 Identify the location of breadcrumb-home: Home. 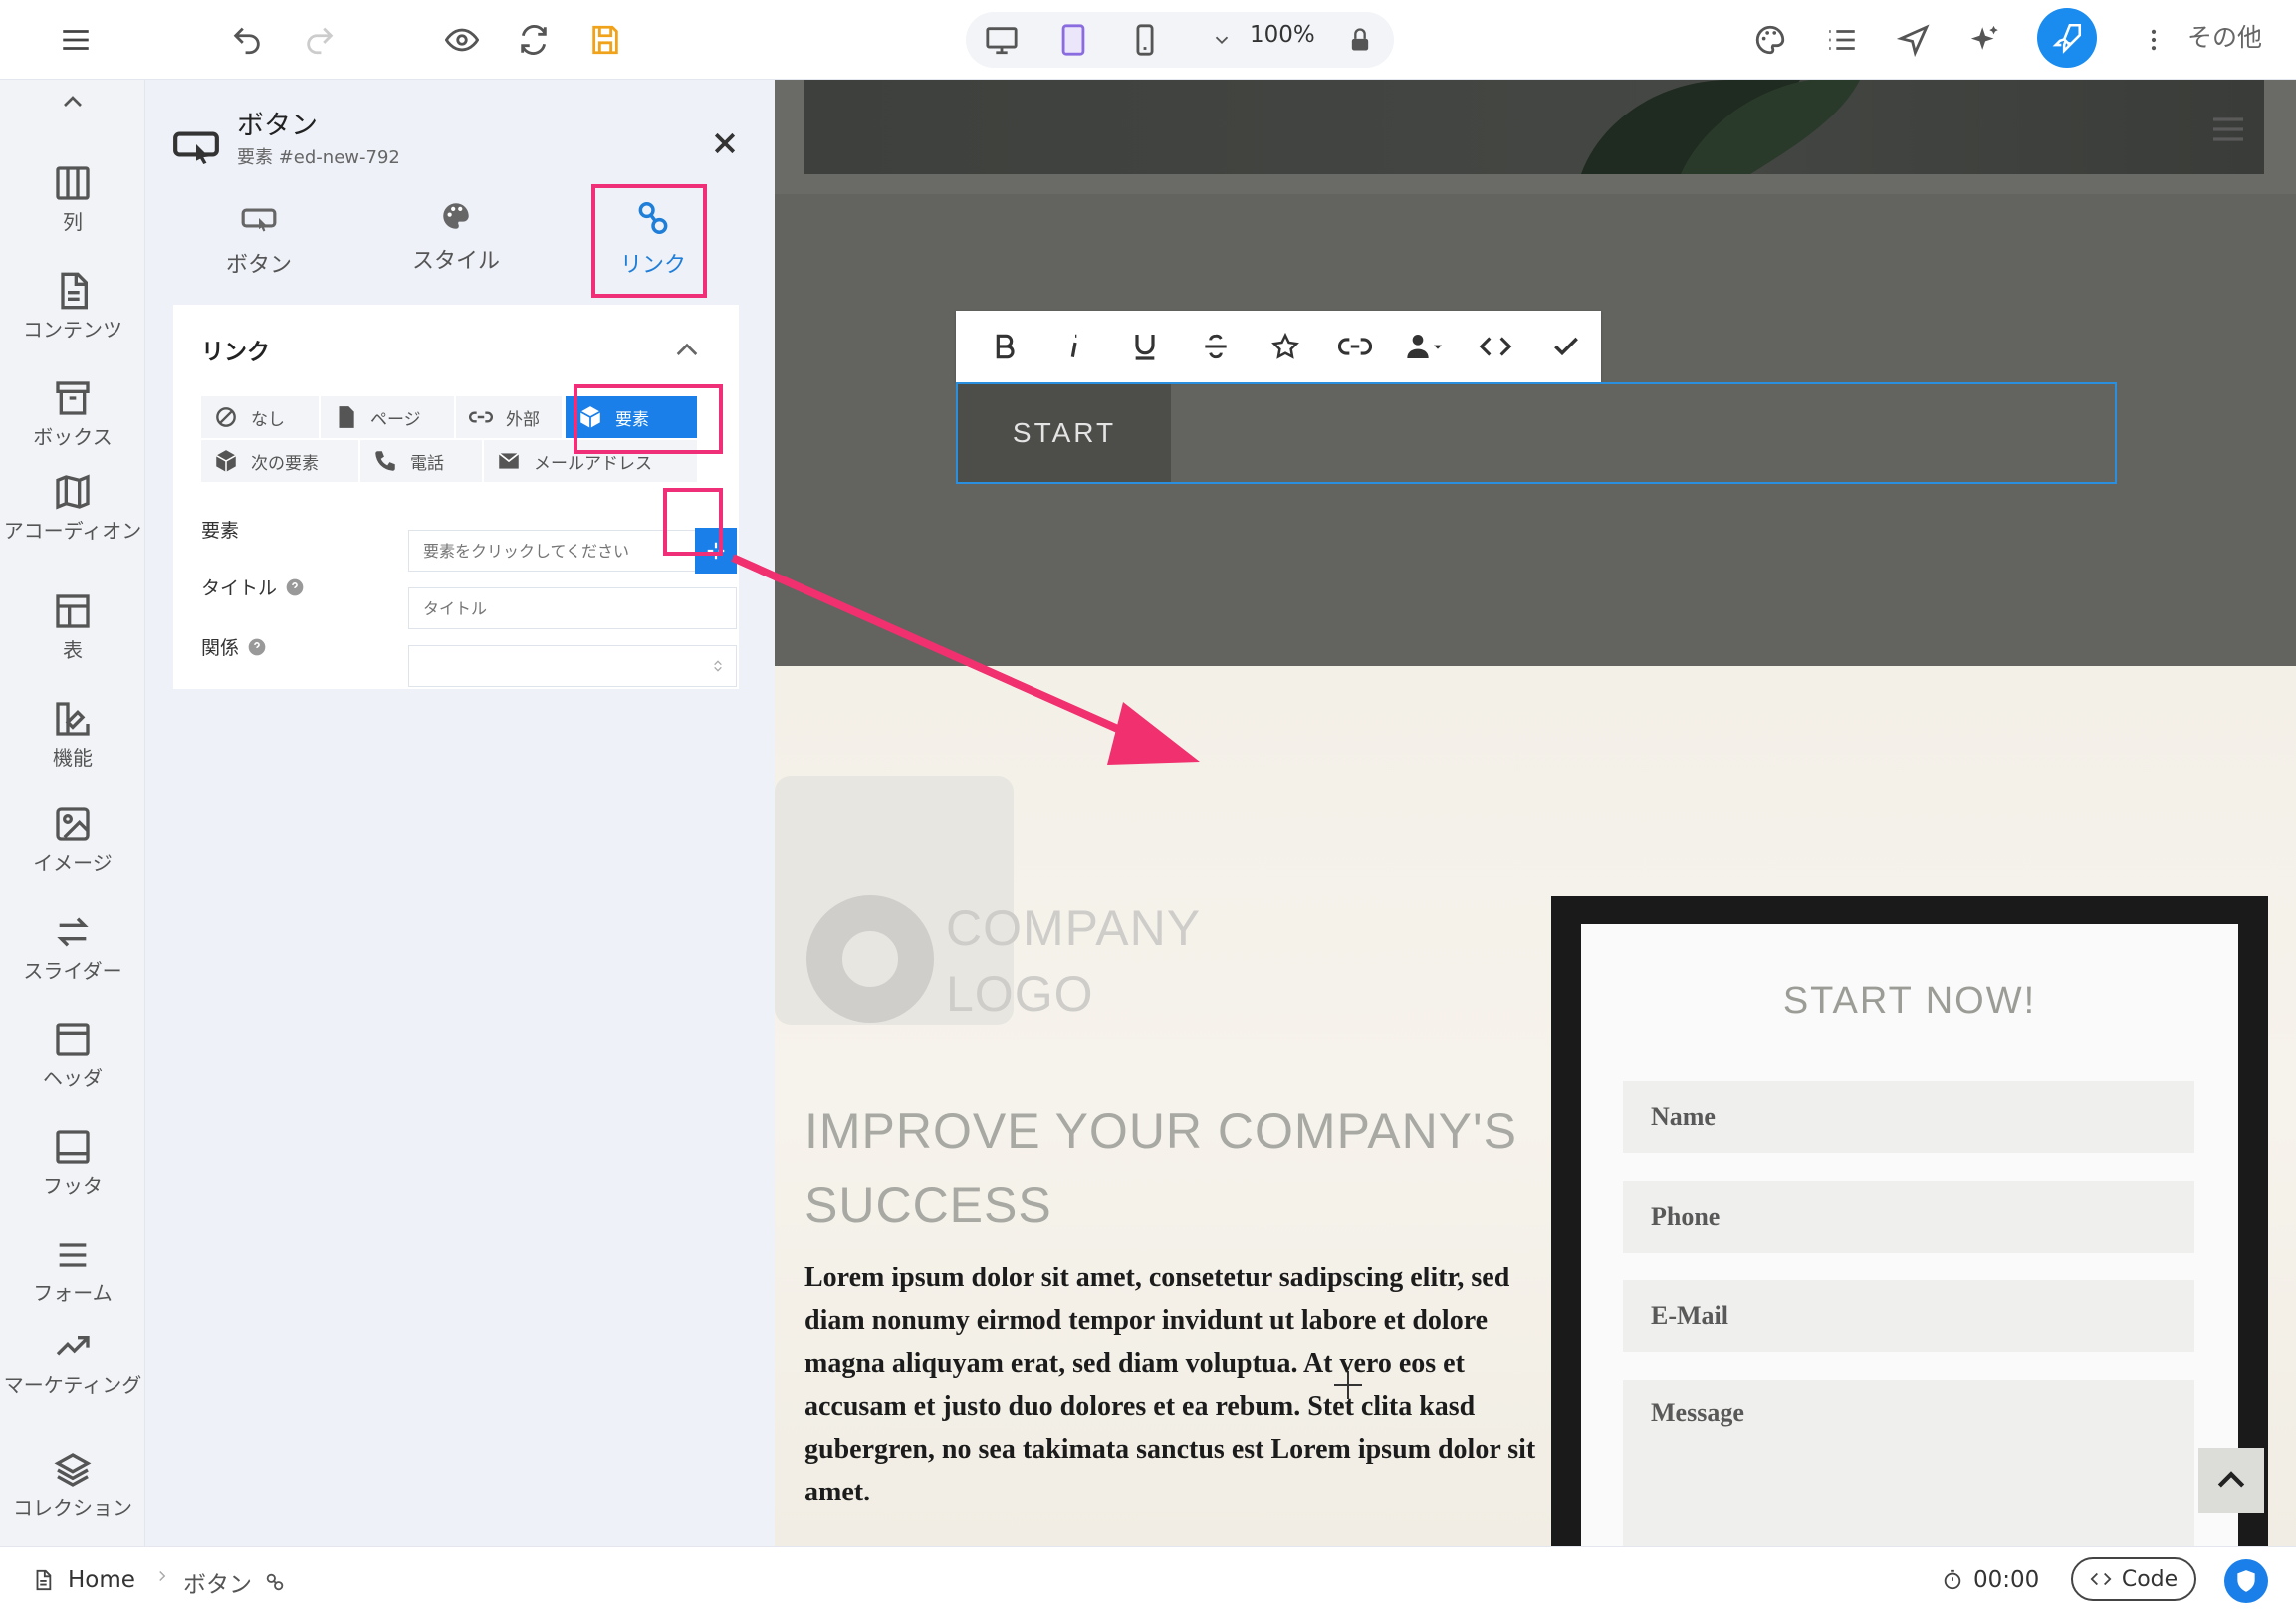
(83, 1580).